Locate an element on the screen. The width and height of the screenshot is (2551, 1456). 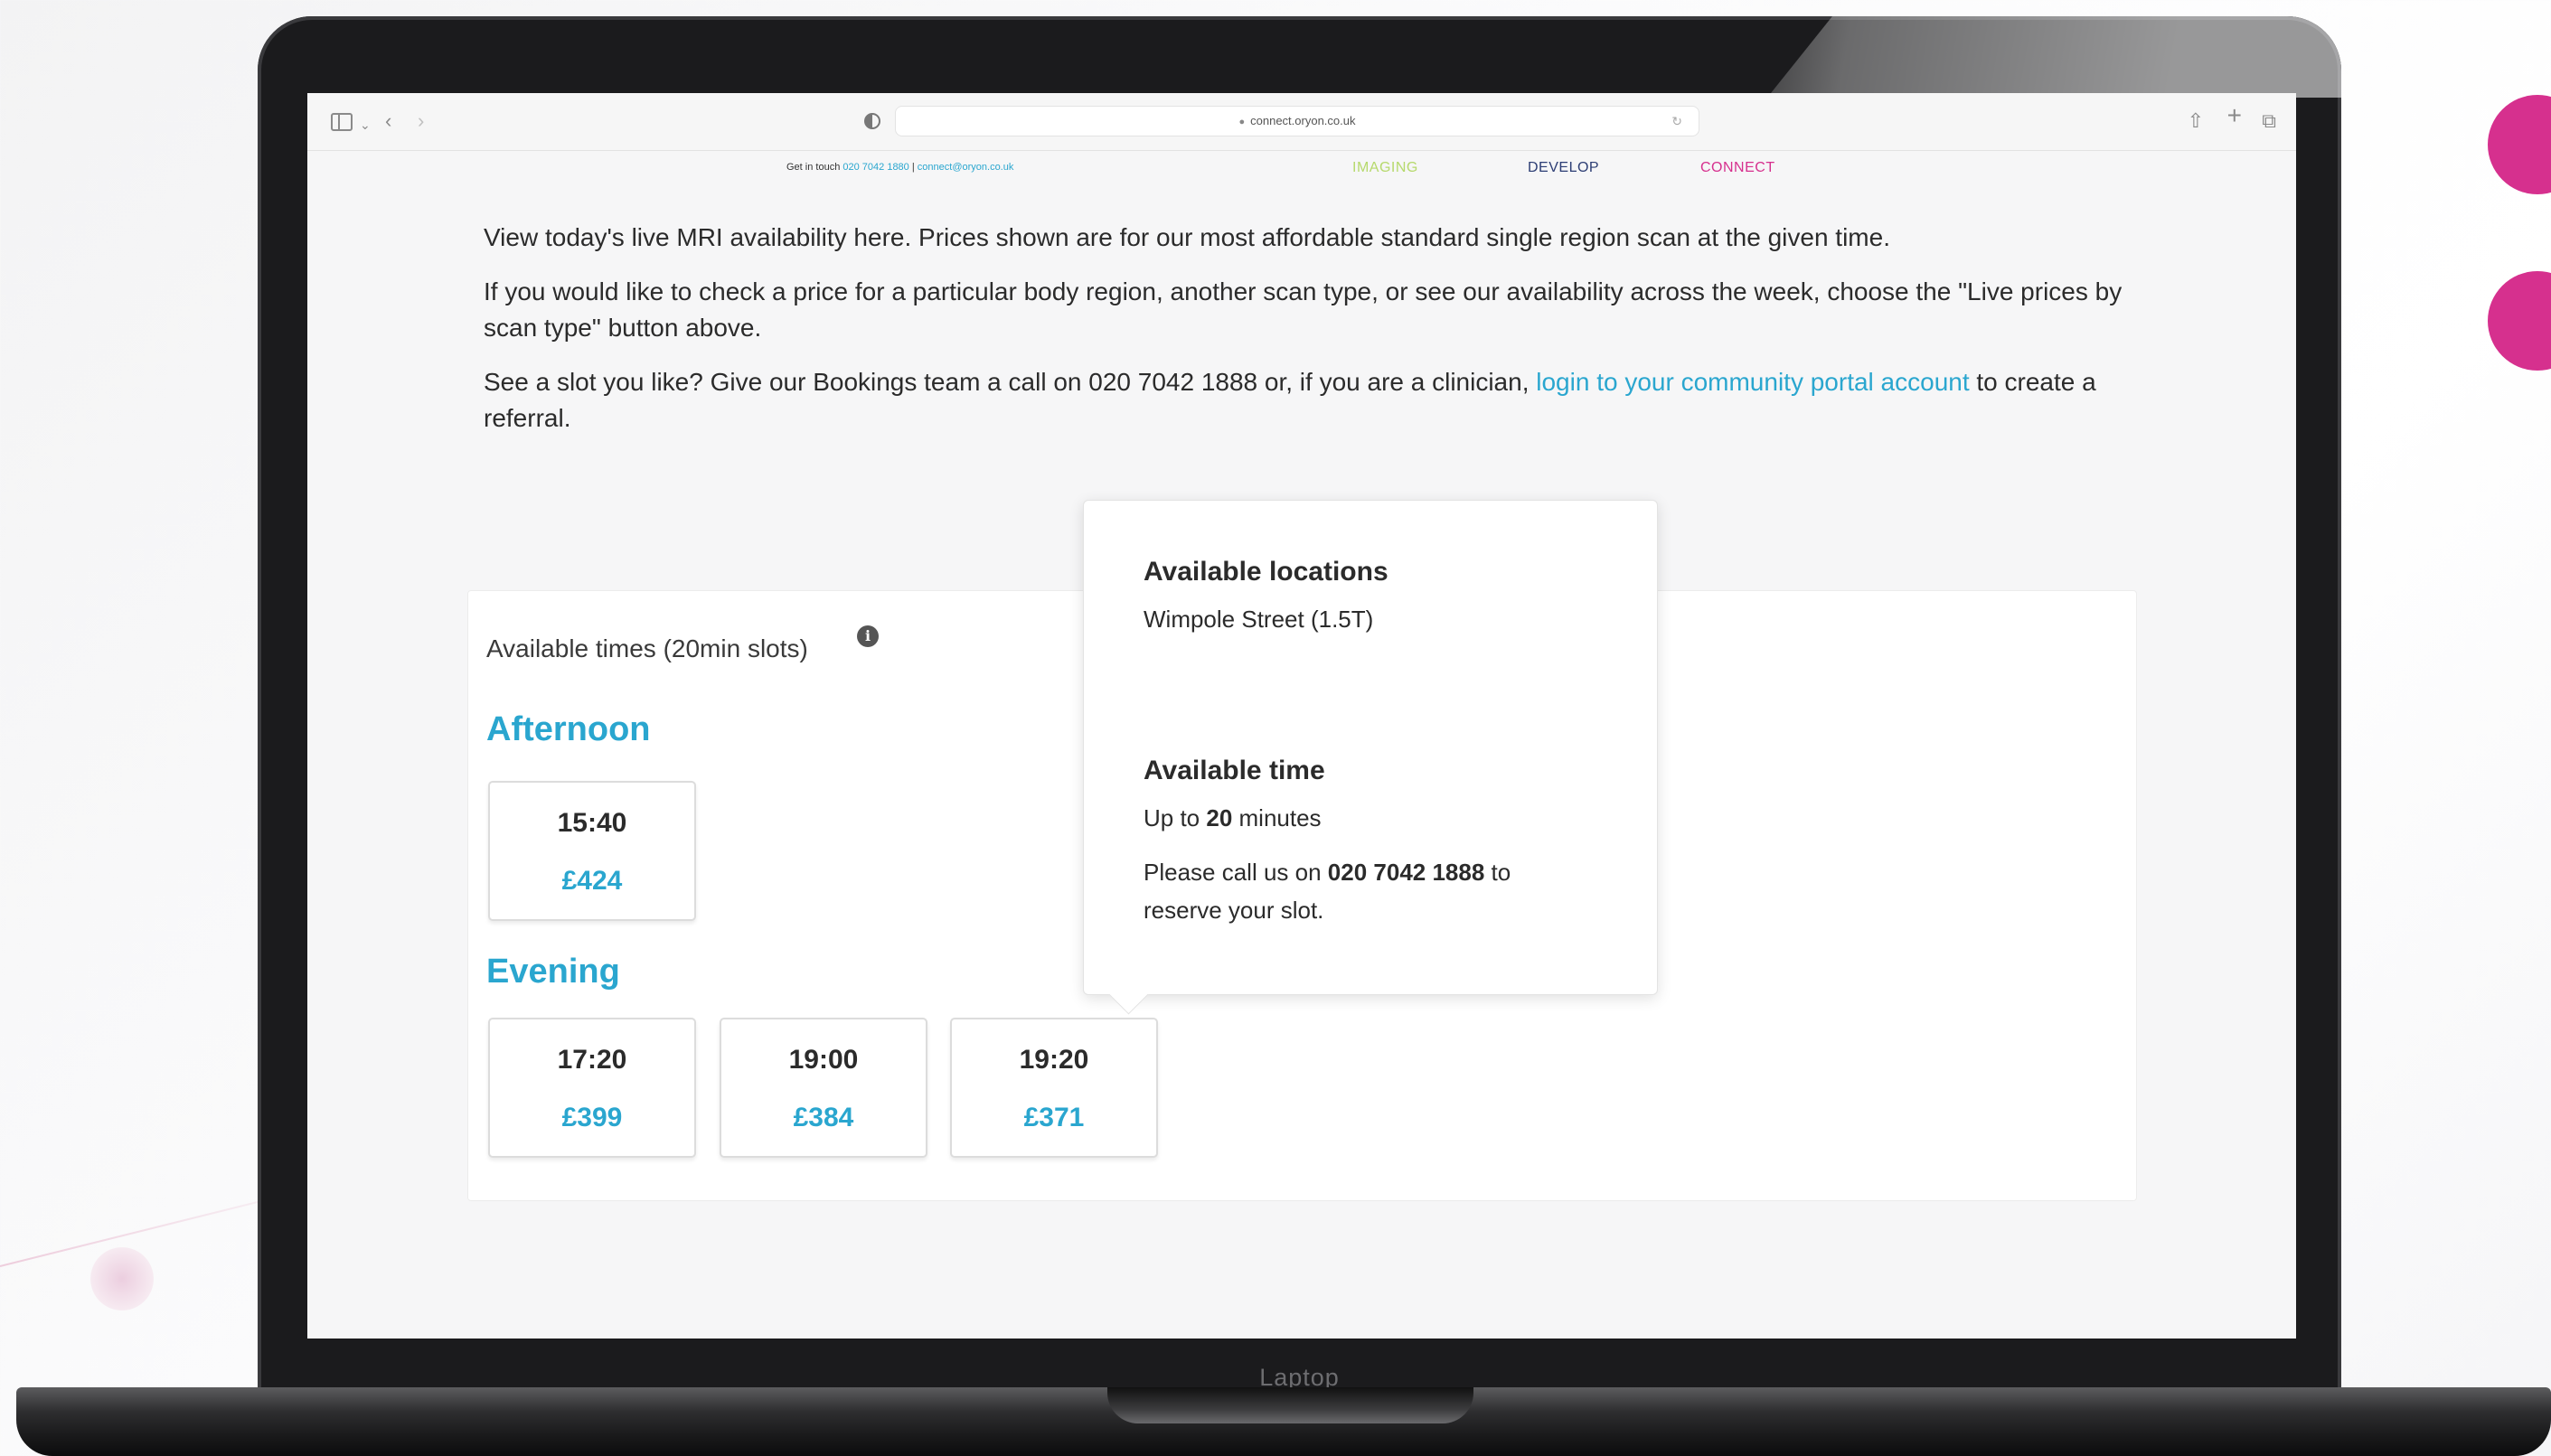
section-evening: Evening is located at coordinates (553, 972).